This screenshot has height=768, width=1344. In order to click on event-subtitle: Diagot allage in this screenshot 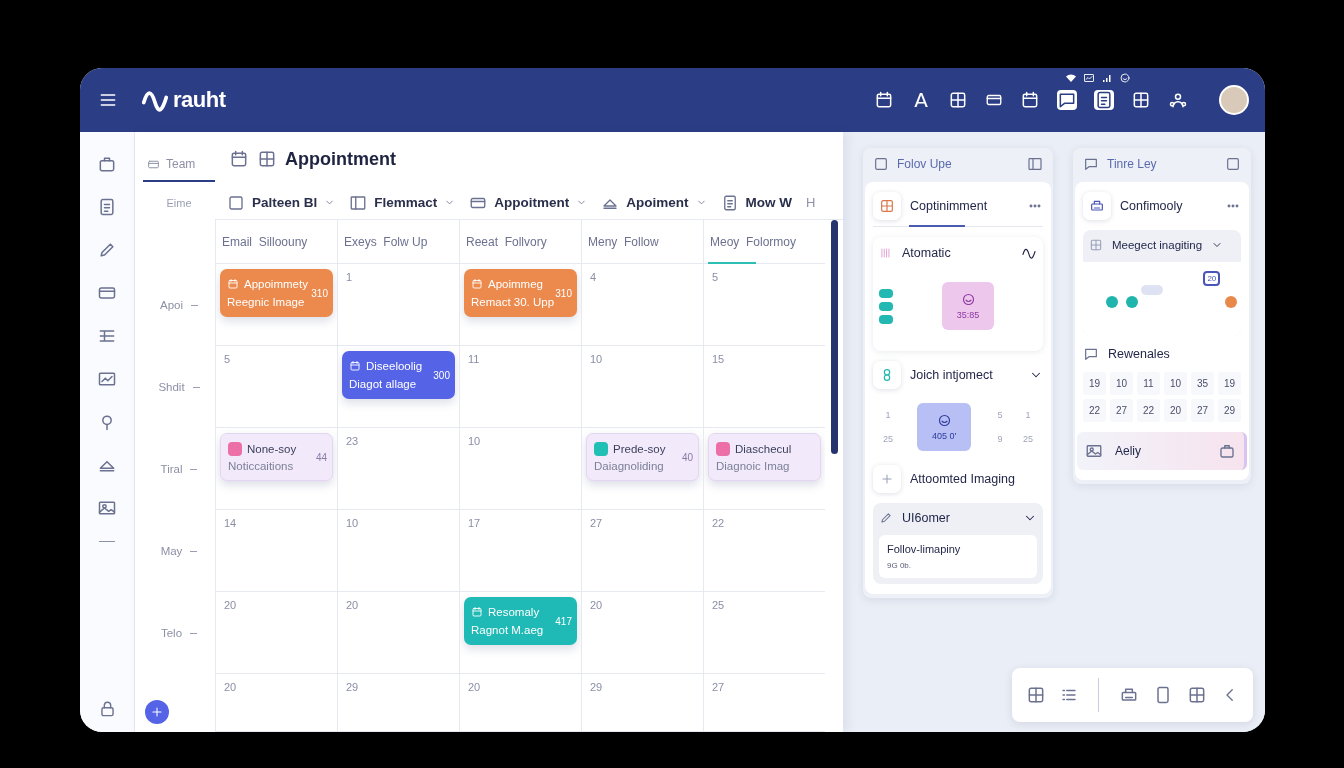, I will do `click(383, 384)`.